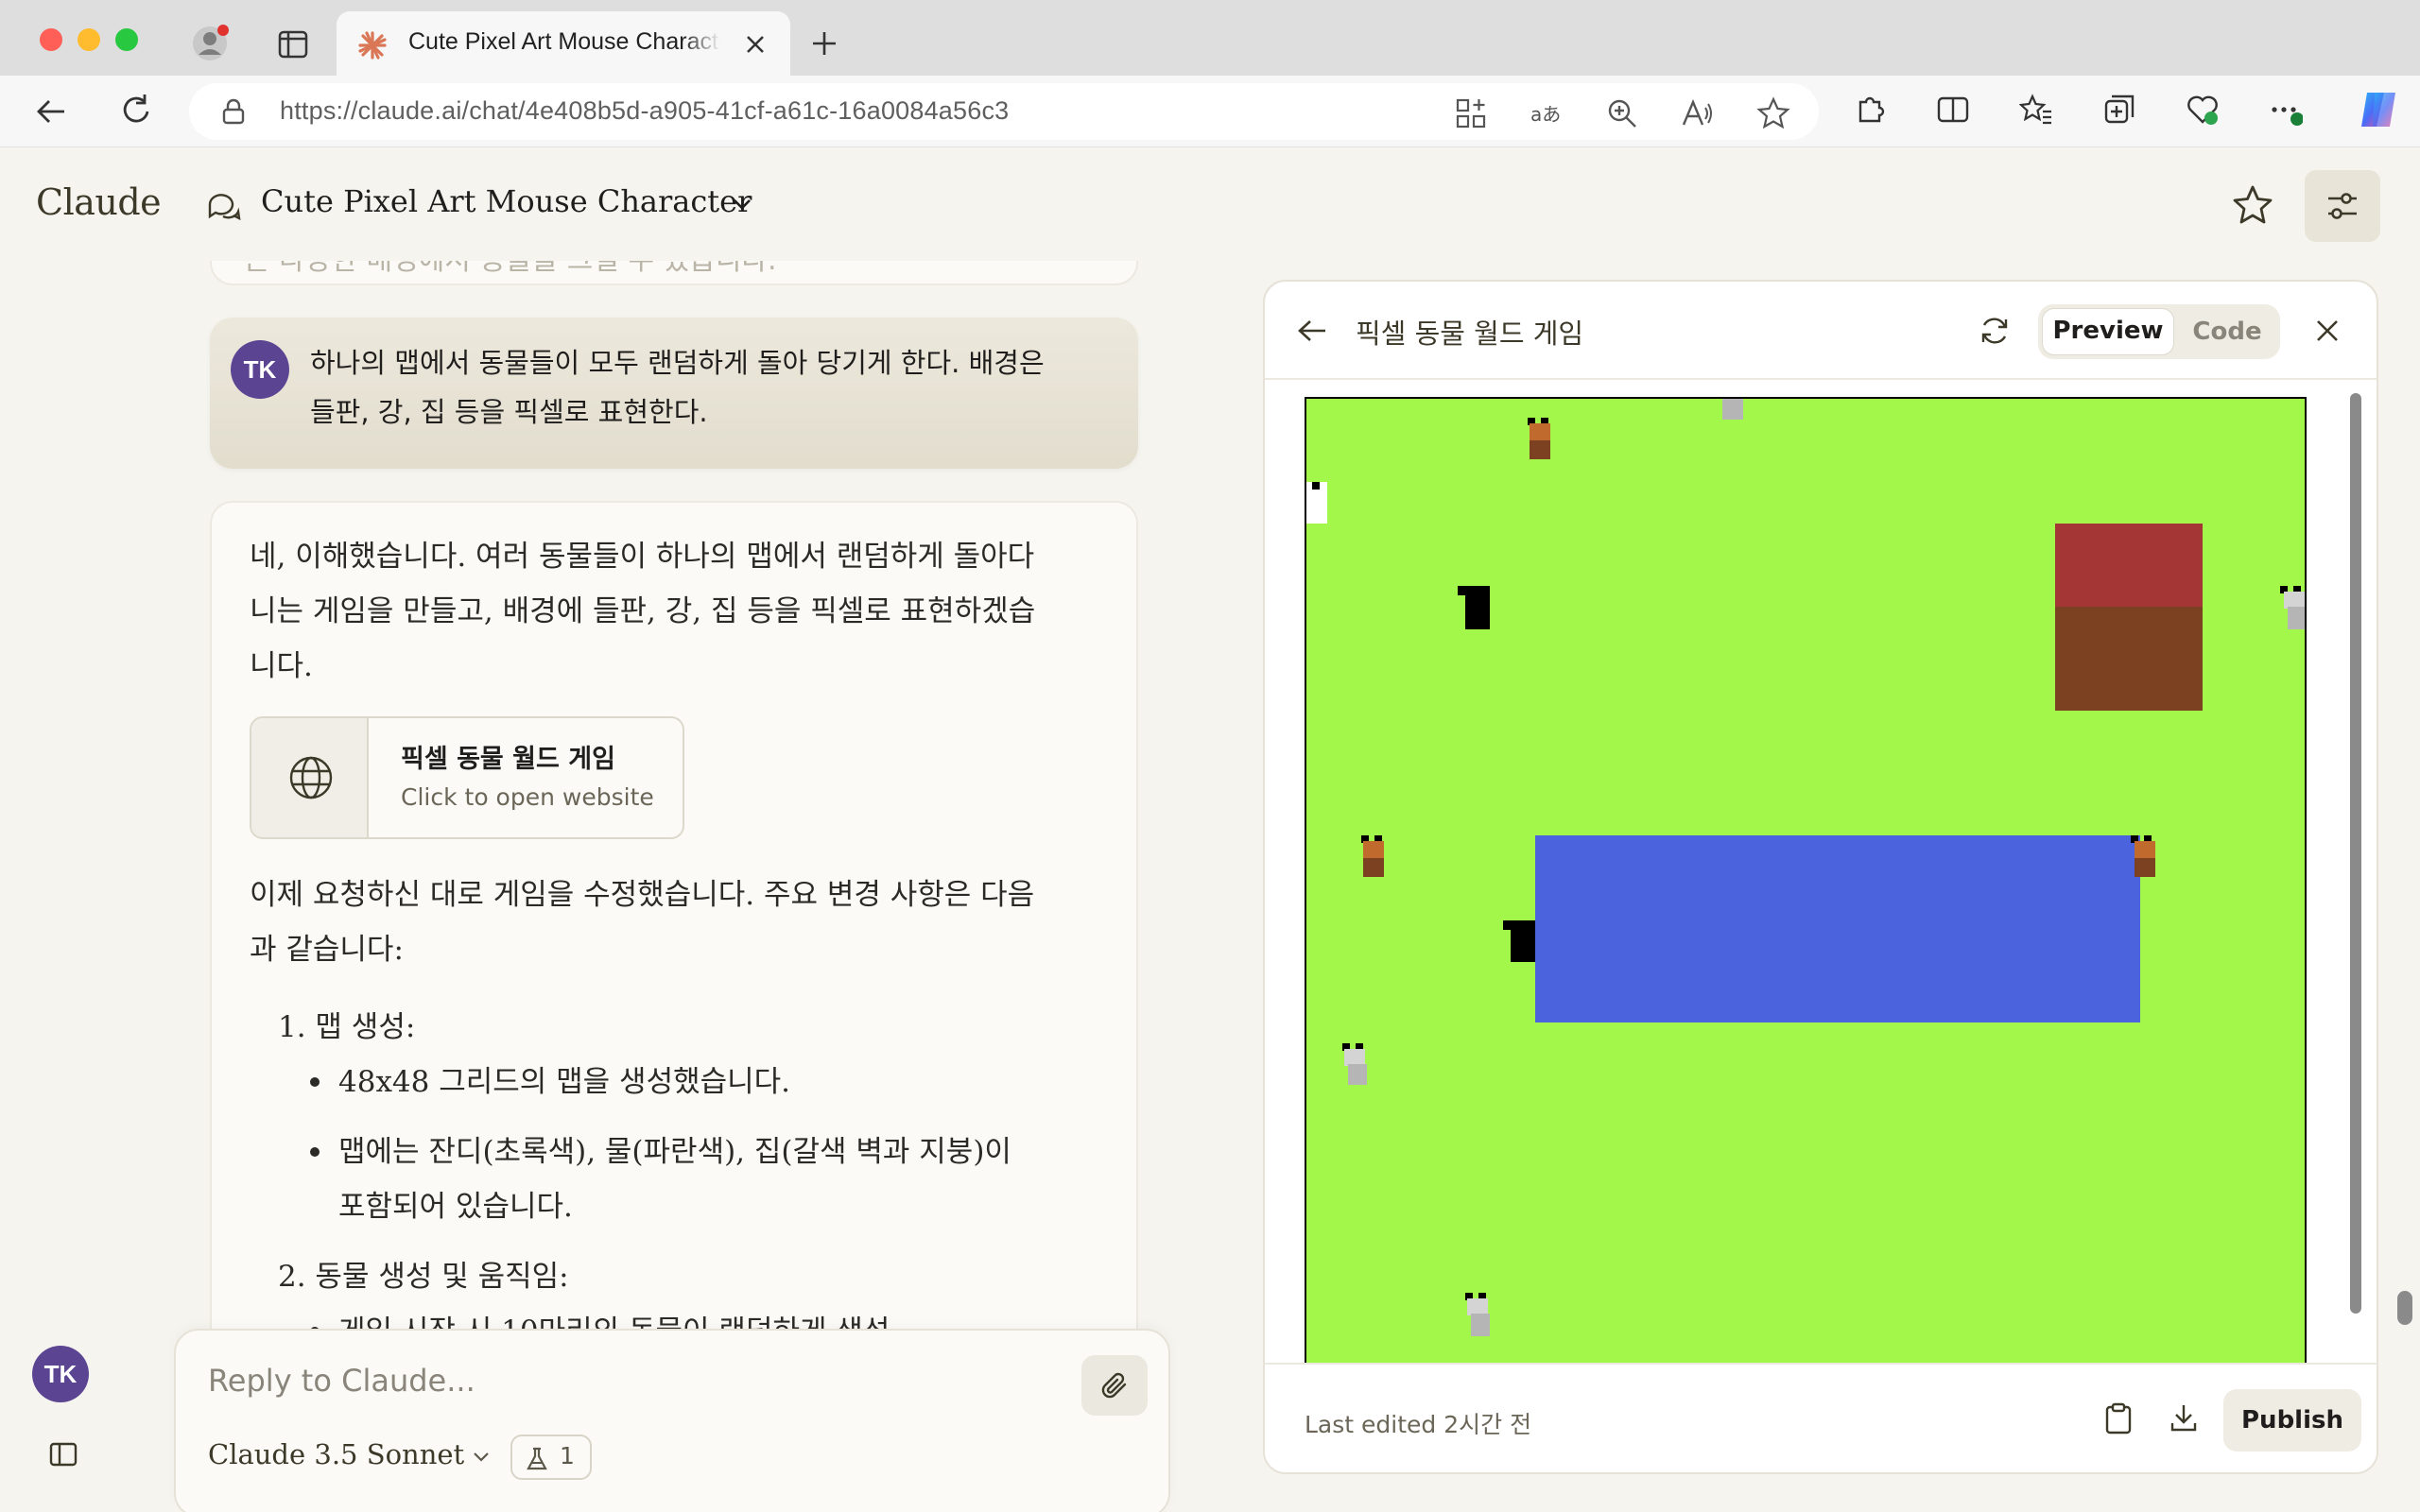 The width and height of the screenshot is (2420, 1512). What do you see at coordinates (2129, 565) in the screenshot?
I see `house-roof` at bounding box center [2129, 565].